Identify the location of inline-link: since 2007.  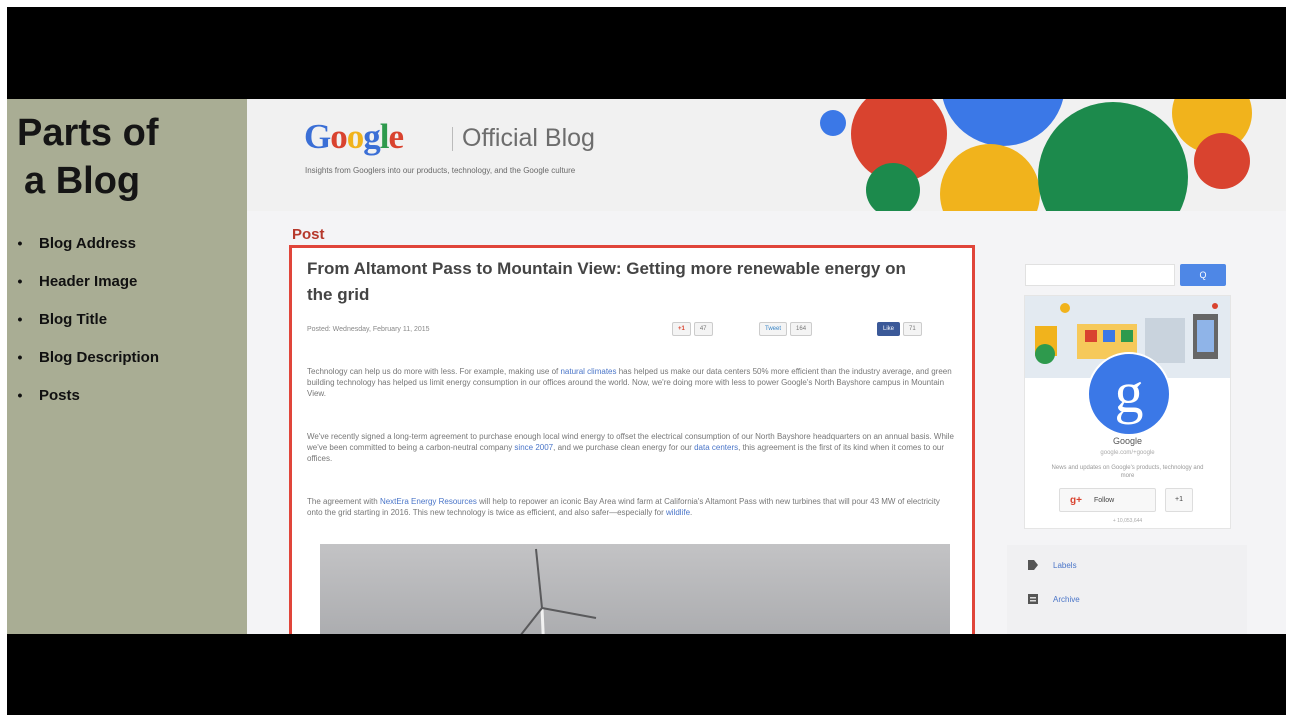
(533, 447).